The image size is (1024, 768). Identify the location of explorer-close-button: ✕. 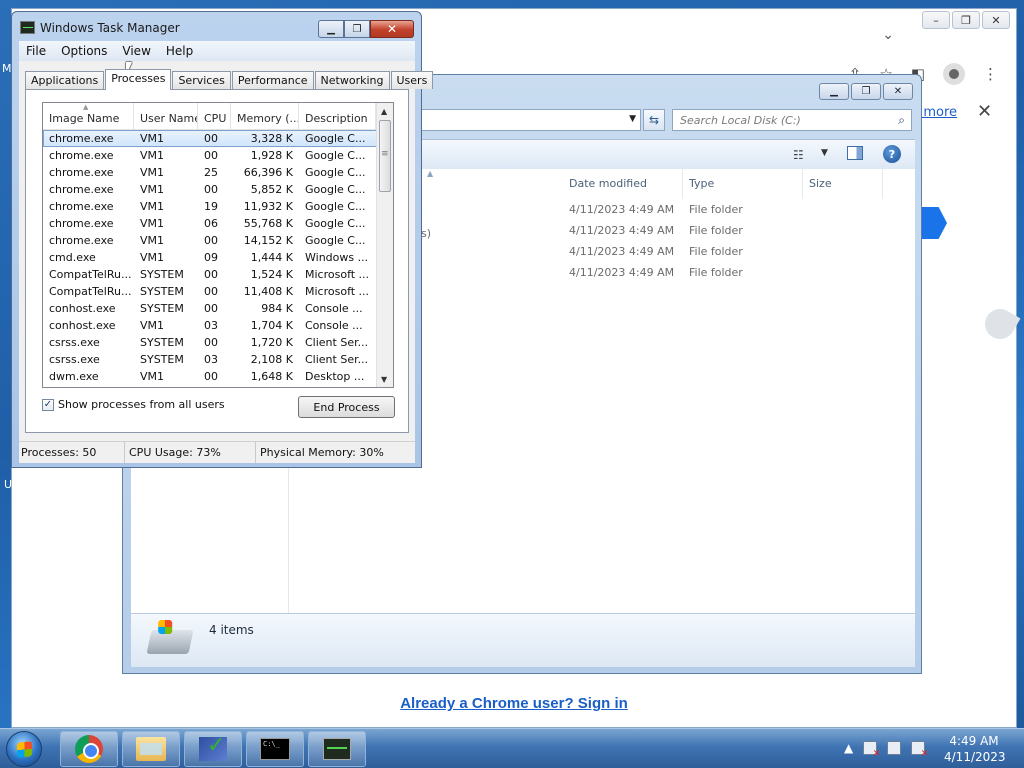
(898, 91).